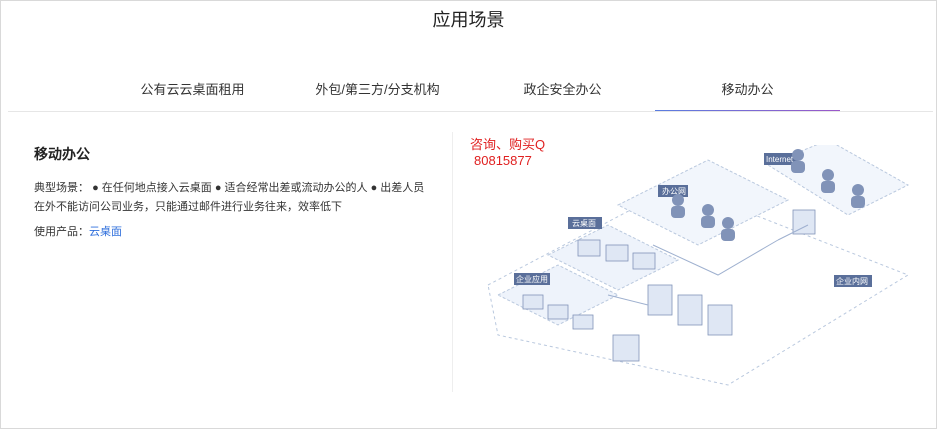 This screenshot has height=429, width=937. I want to click on tab-public-cloud: 公有云云桌面租用, so click(192, 96).